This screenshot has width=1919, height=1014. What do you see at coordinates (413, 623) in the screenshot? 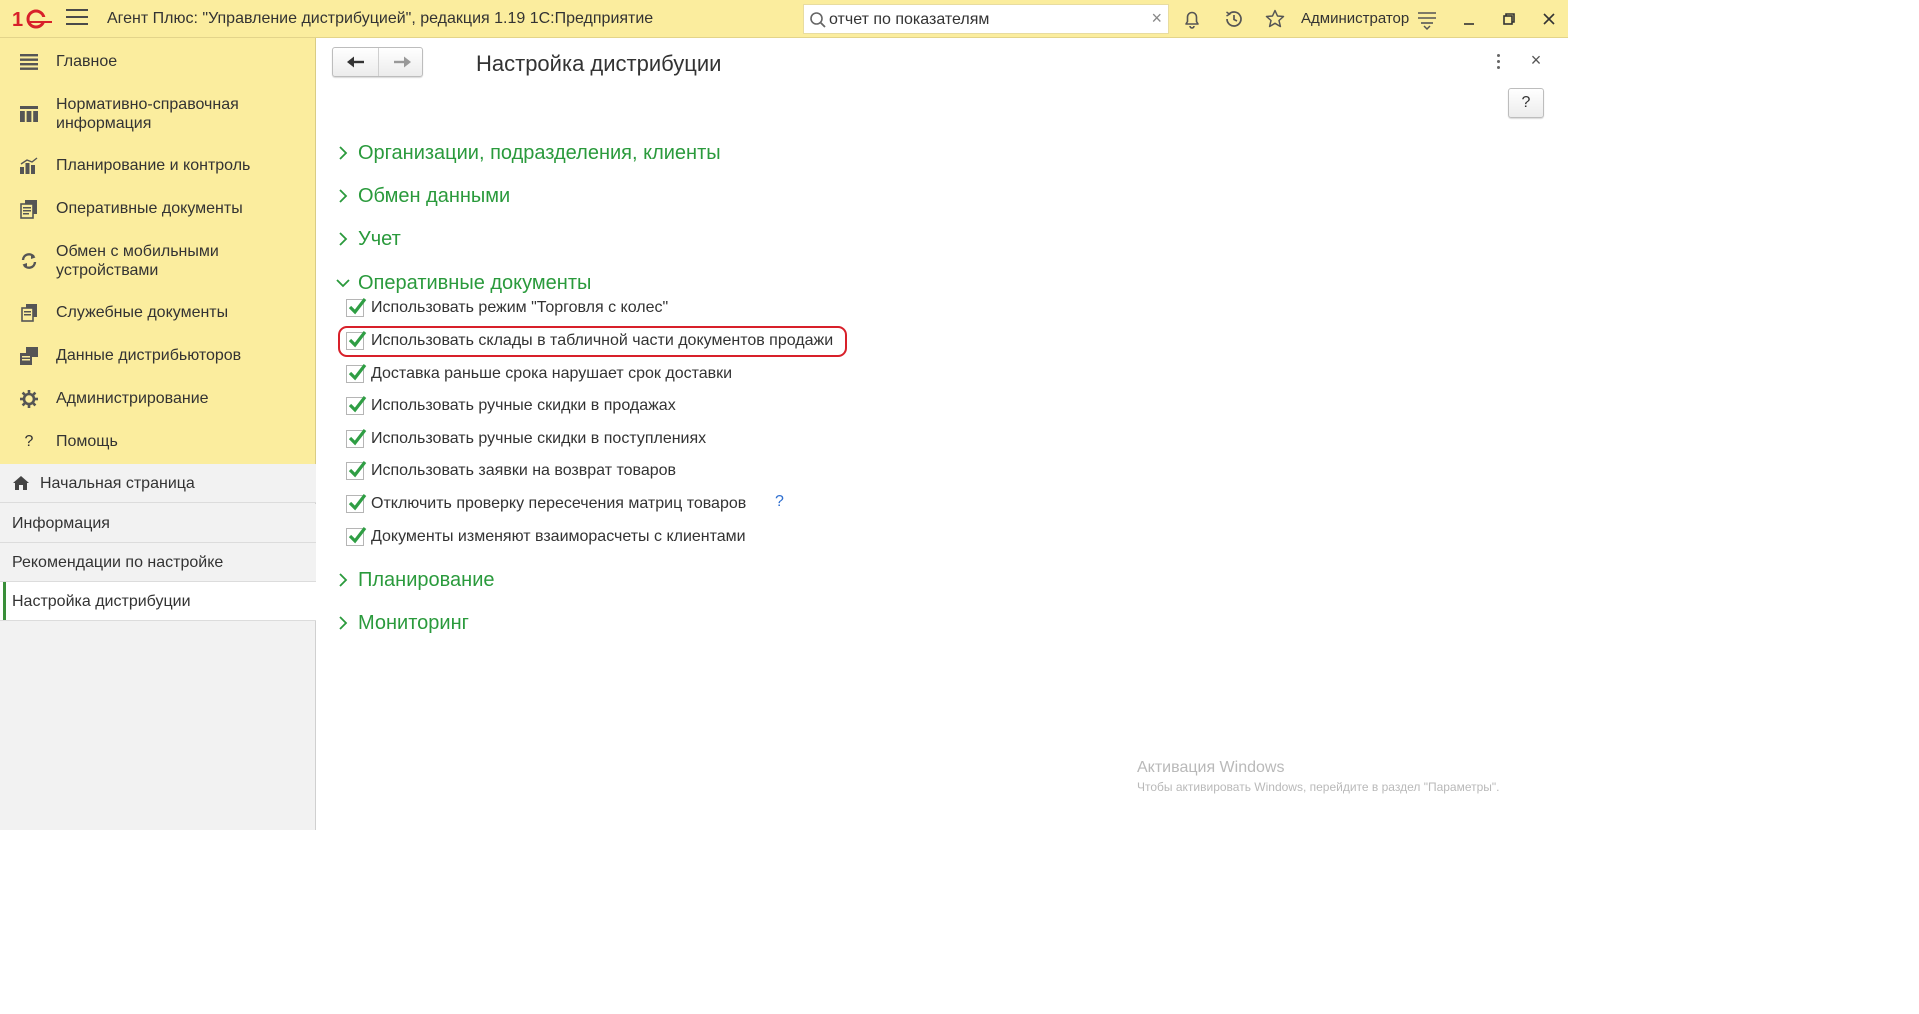
I see `section-label: Мониторинг` at bounding box center [413, 623].